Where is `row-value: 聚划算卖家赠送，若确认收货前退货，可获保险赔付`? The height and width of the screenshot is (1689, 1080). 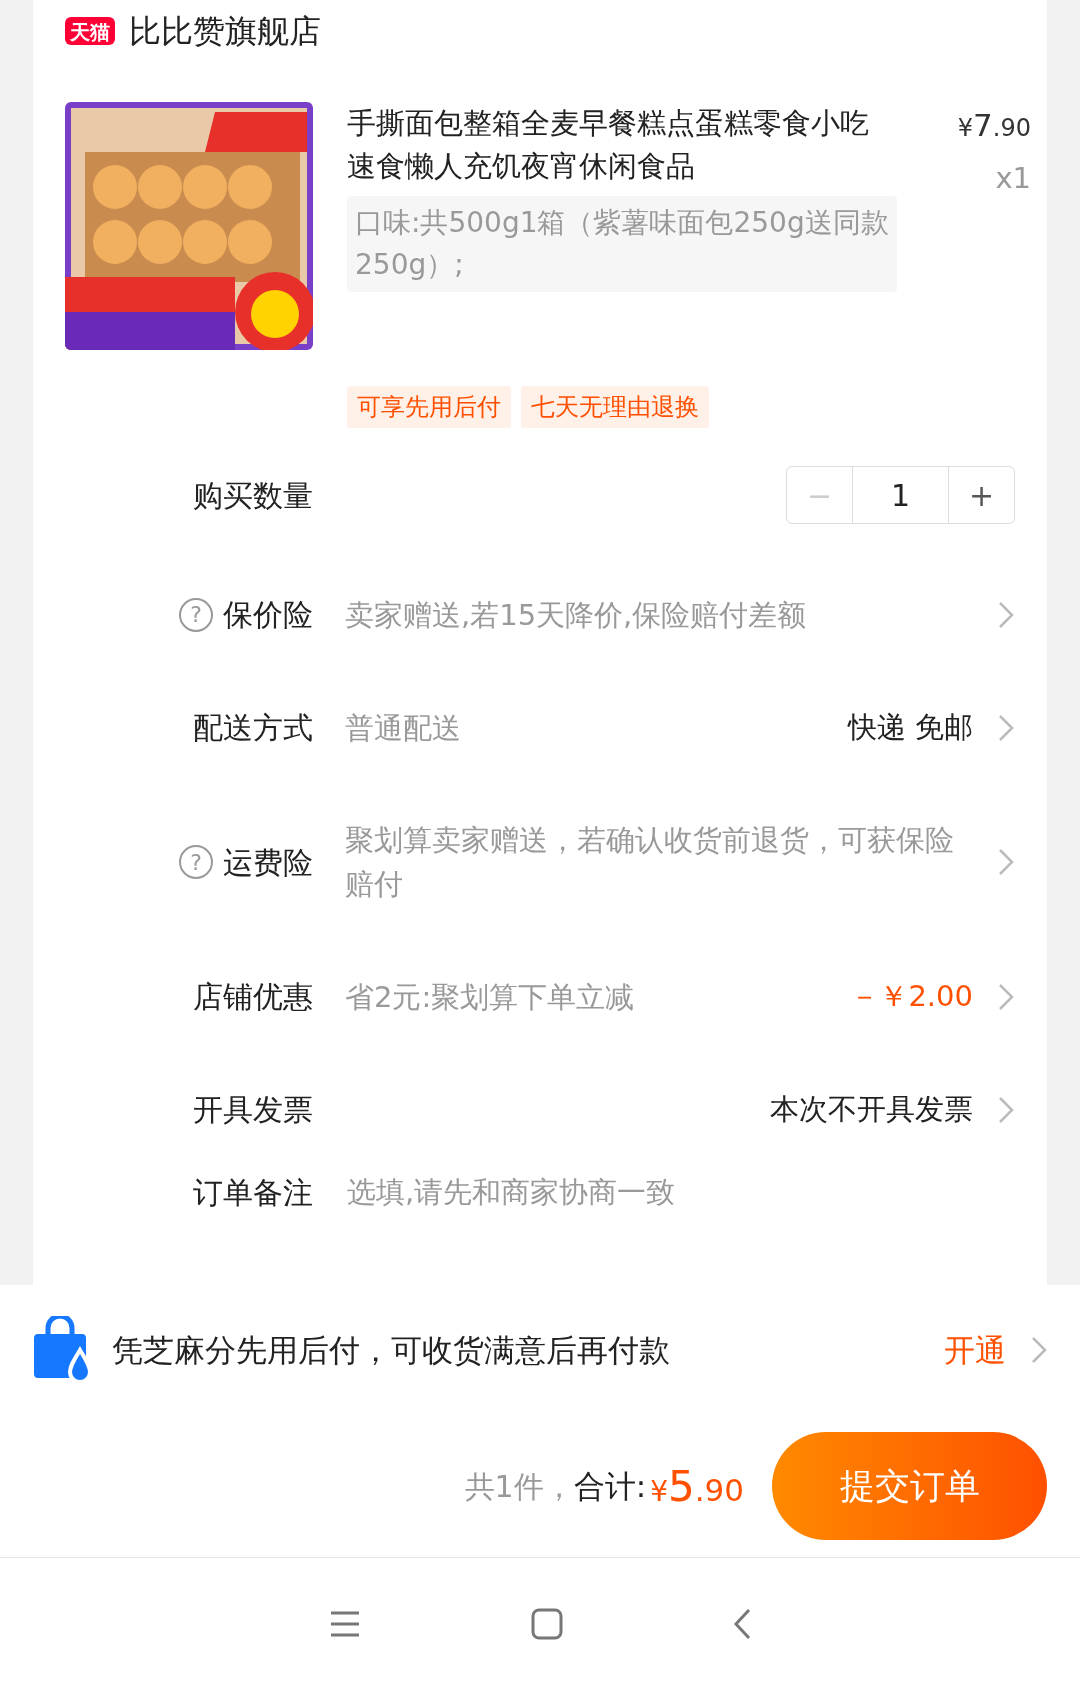 row-value: 聚划算卖家赠送，若确认收货前退货，可获保险赔付 is located at coordinates (650, 862).